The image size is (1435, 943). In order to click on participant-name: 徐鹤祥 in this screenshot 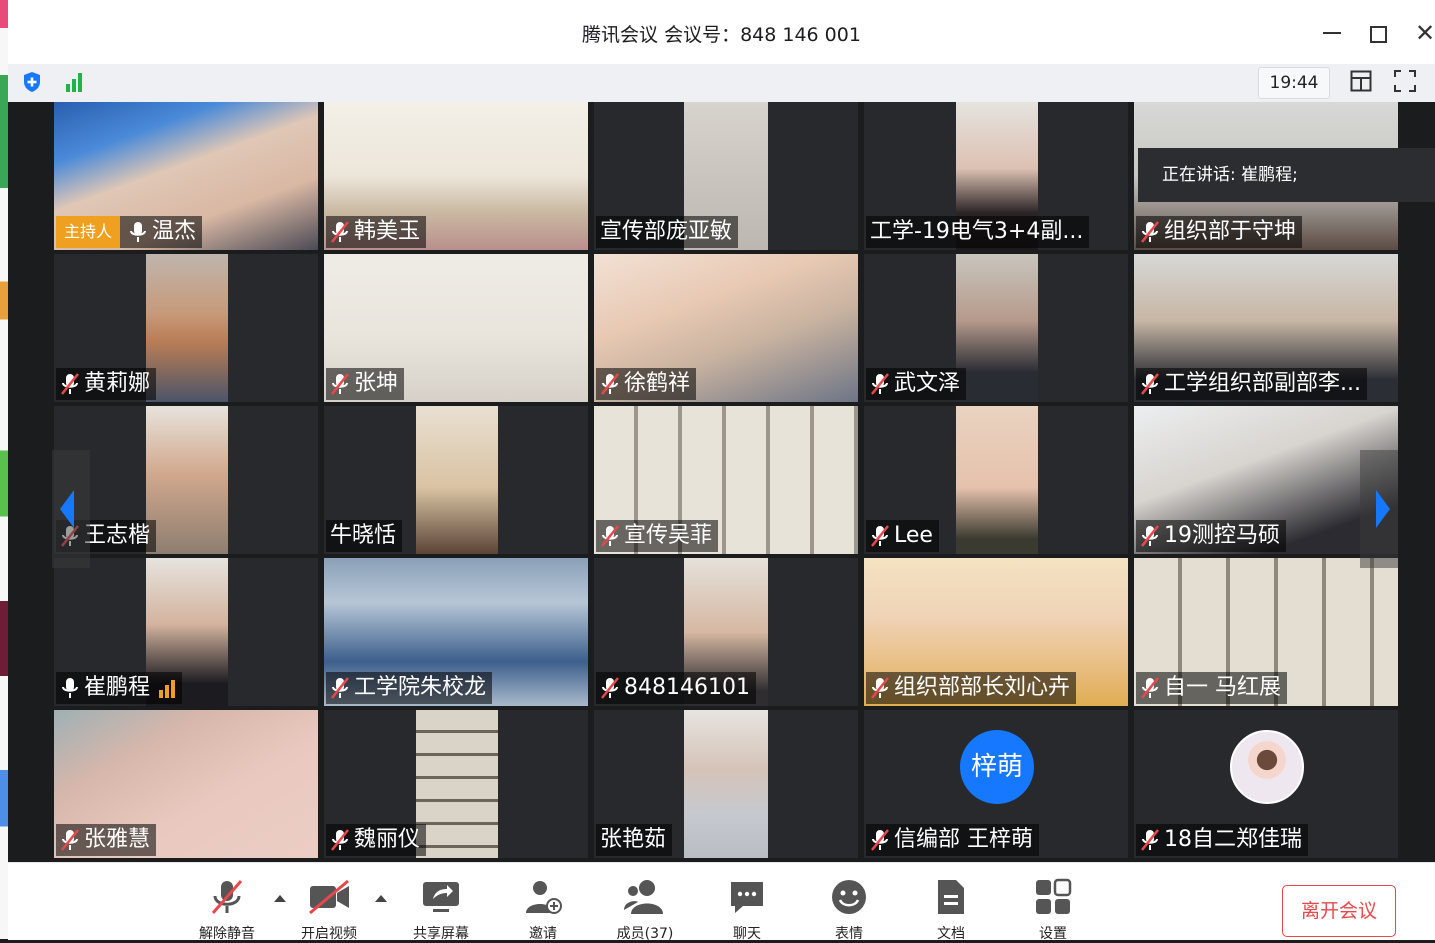, I will do `click(657, 383)`.